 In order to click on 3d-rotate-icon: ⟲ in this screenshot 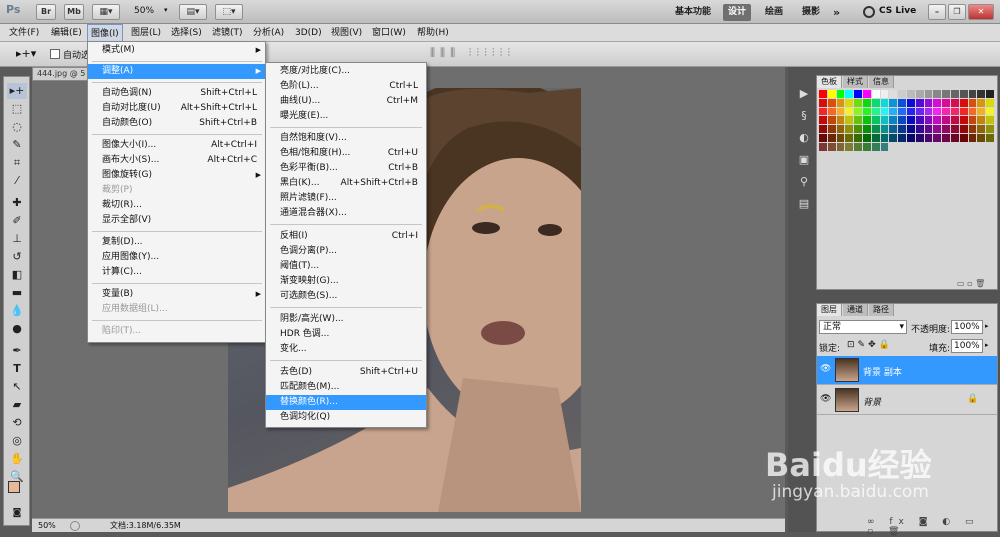, I will do `click(17, 423)`.